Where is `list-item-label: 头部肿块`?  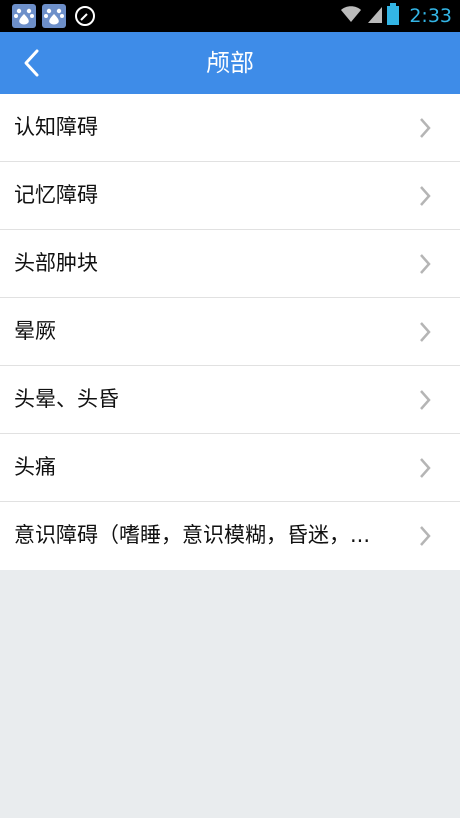
list-item-label: 头部肿块 is located at coordinates (56, 263).